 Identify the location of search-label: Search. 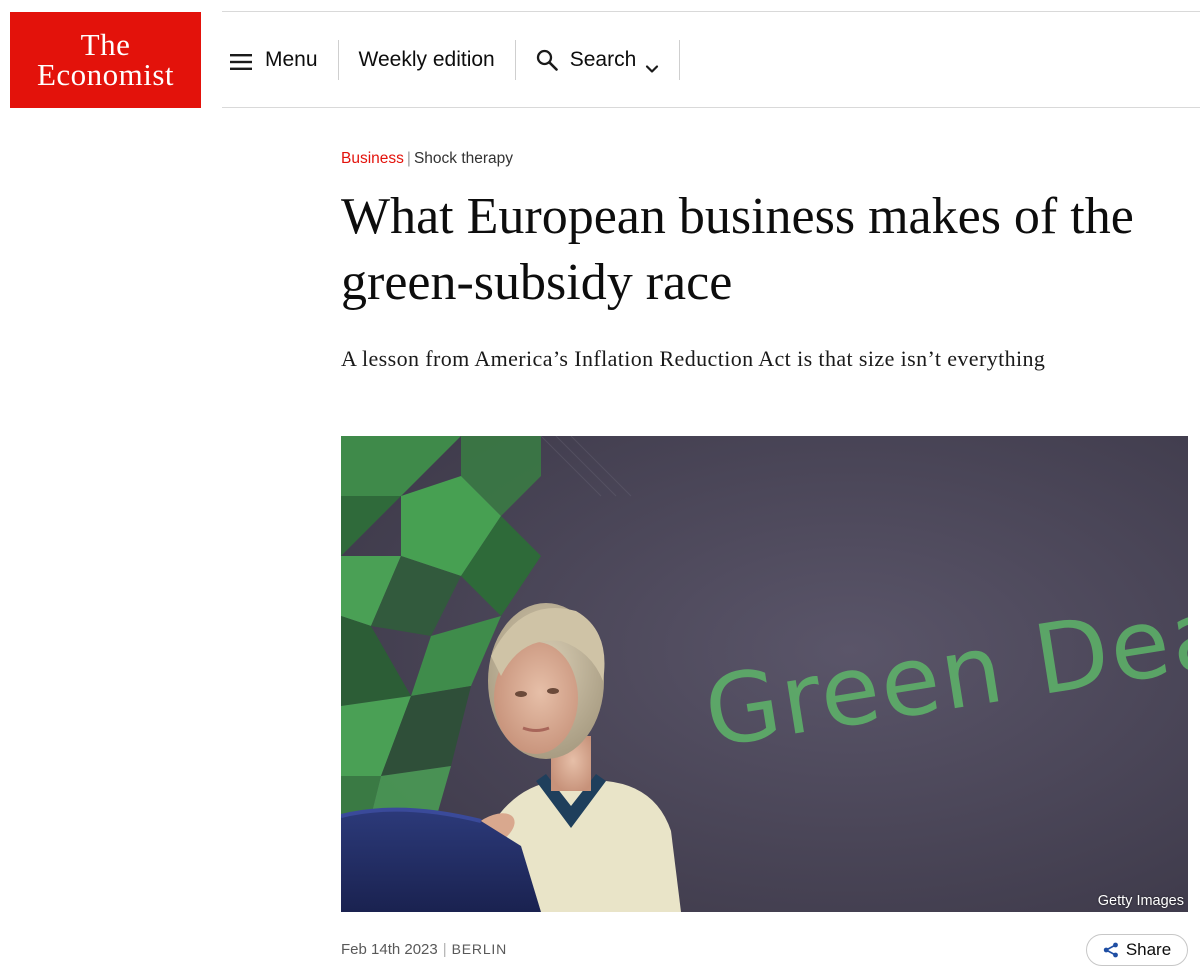
(603, 59).